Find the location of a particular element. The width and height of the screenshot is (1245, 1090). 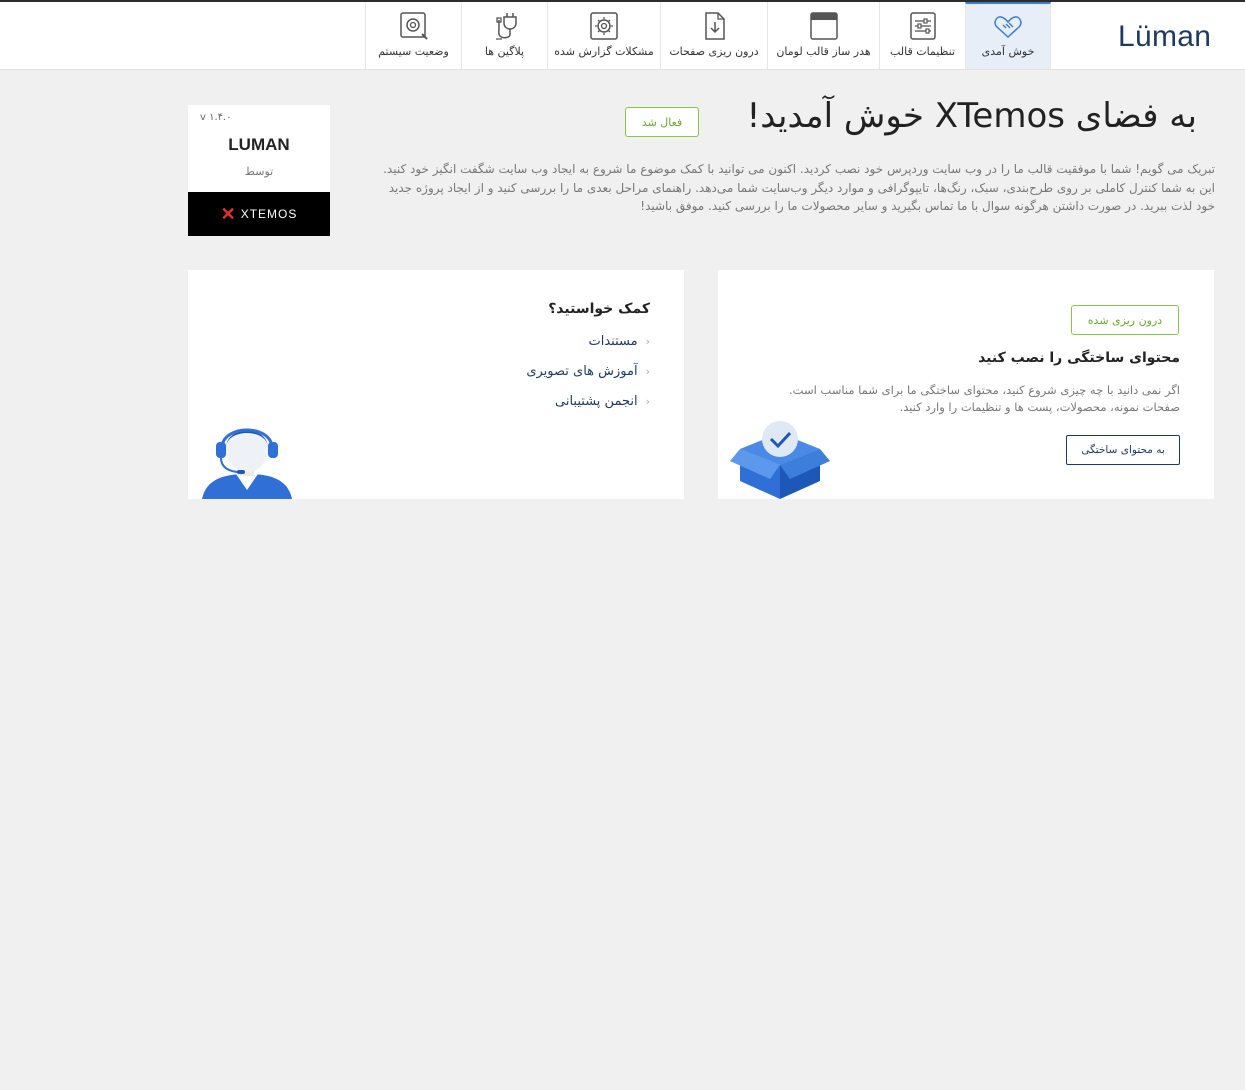

page-title: به فضای XTemos خوش آمدید! is located at coordinates (971, 116).